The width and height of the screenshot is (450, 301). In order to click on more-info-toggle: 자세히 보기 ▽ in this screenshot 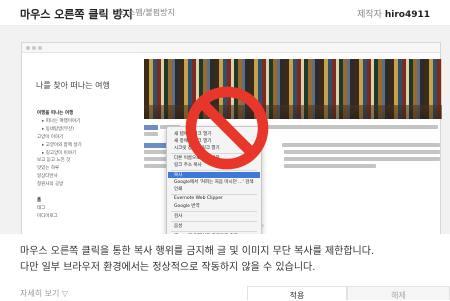, I will do `click(44, 293)`.